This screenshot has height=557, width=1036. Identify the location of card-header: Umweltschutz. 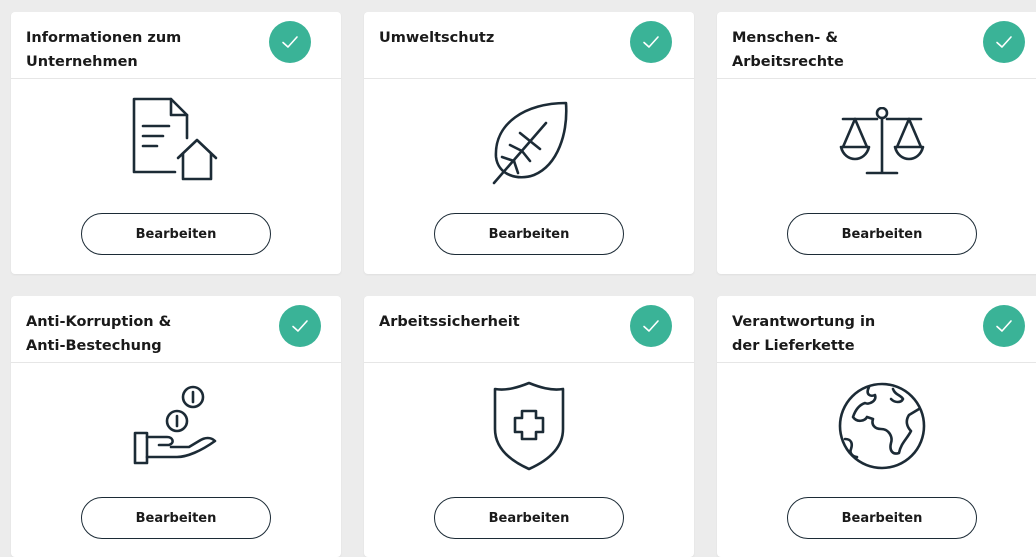
(529, 45).